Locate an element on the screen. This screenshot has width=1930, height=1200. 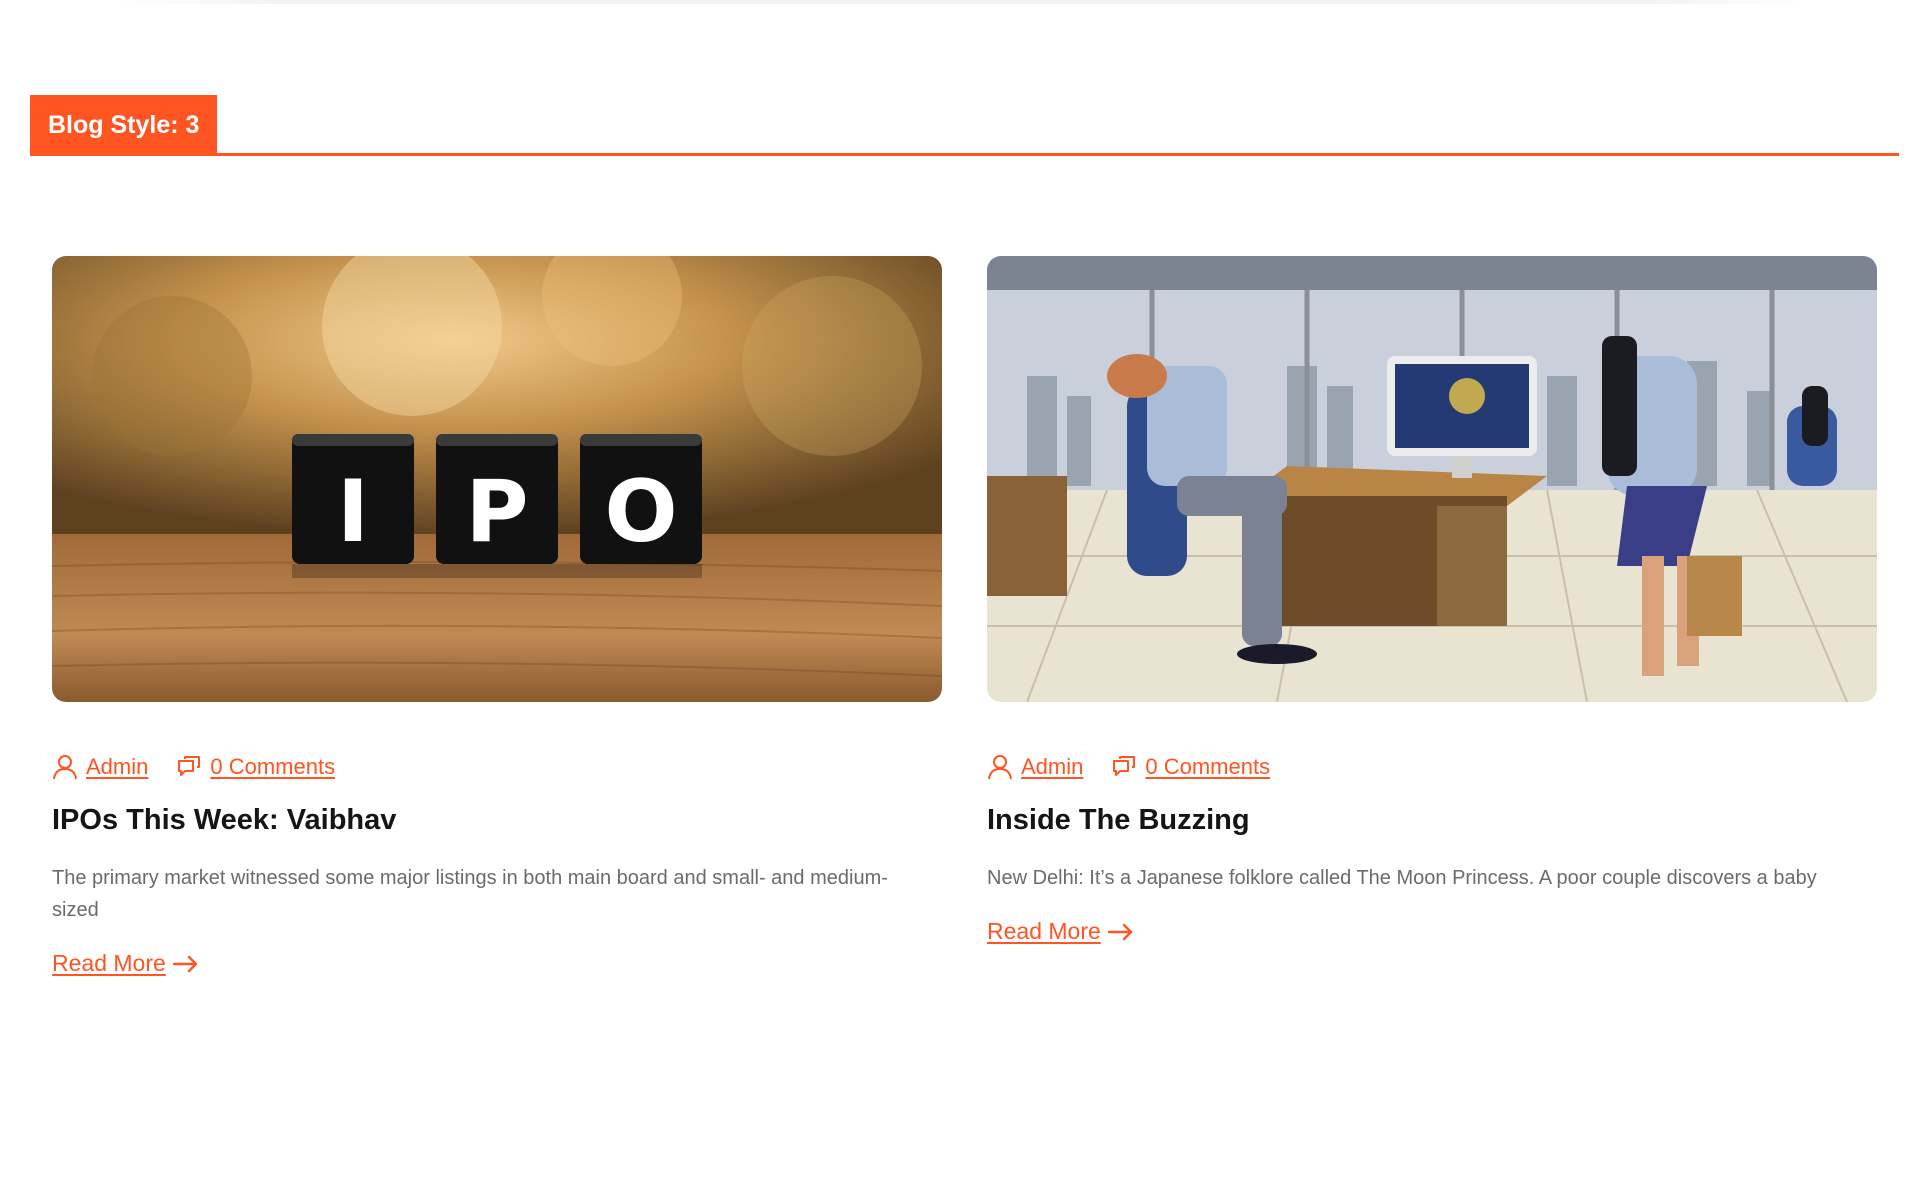
section-divider is located at coordinates (964, 154).